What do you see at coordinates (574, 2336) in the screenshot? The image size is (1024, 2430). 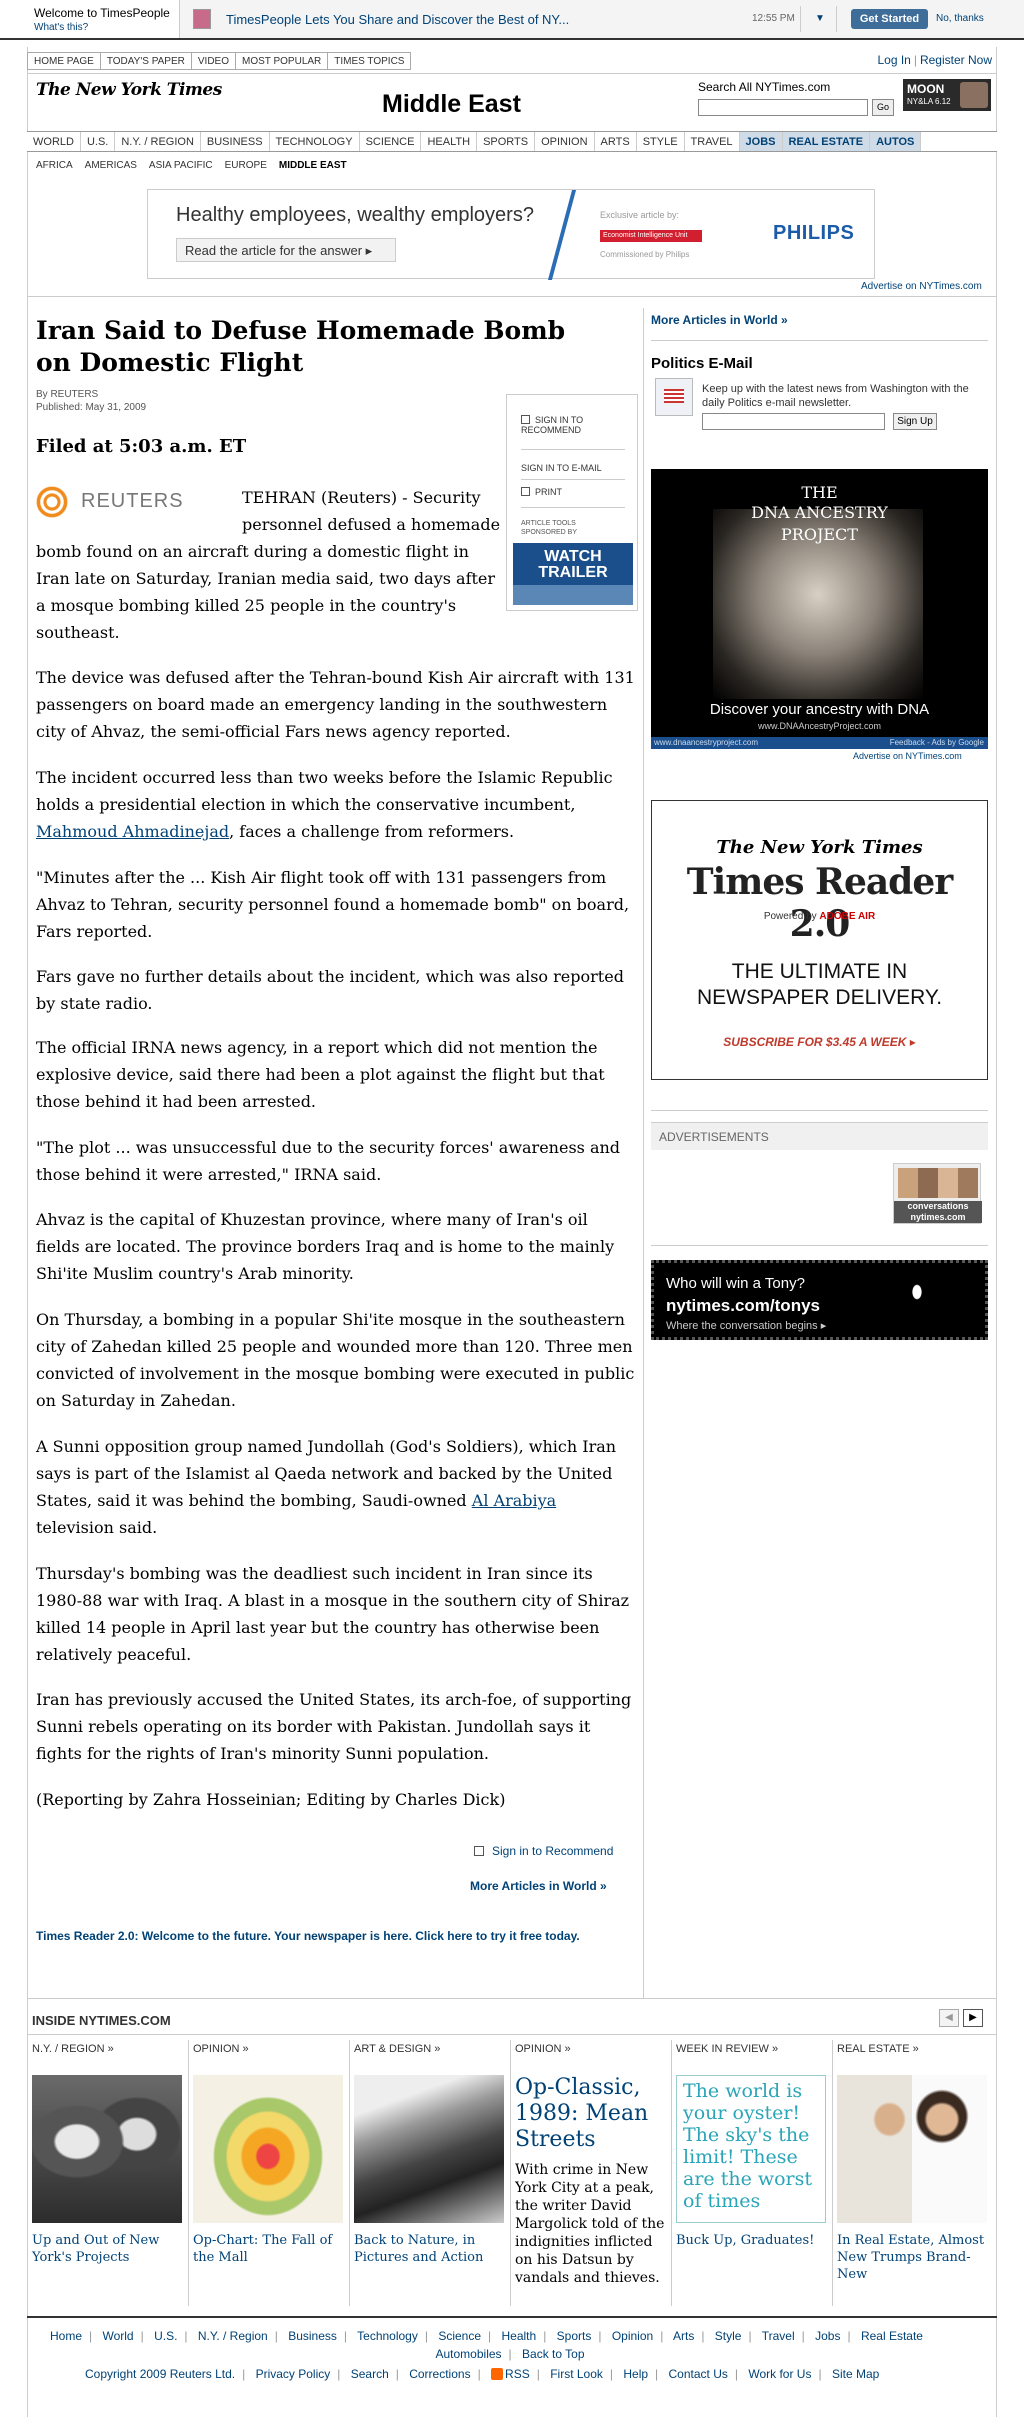 I see `footer-link-sports: Sports` at bounding box center [574, 2336].